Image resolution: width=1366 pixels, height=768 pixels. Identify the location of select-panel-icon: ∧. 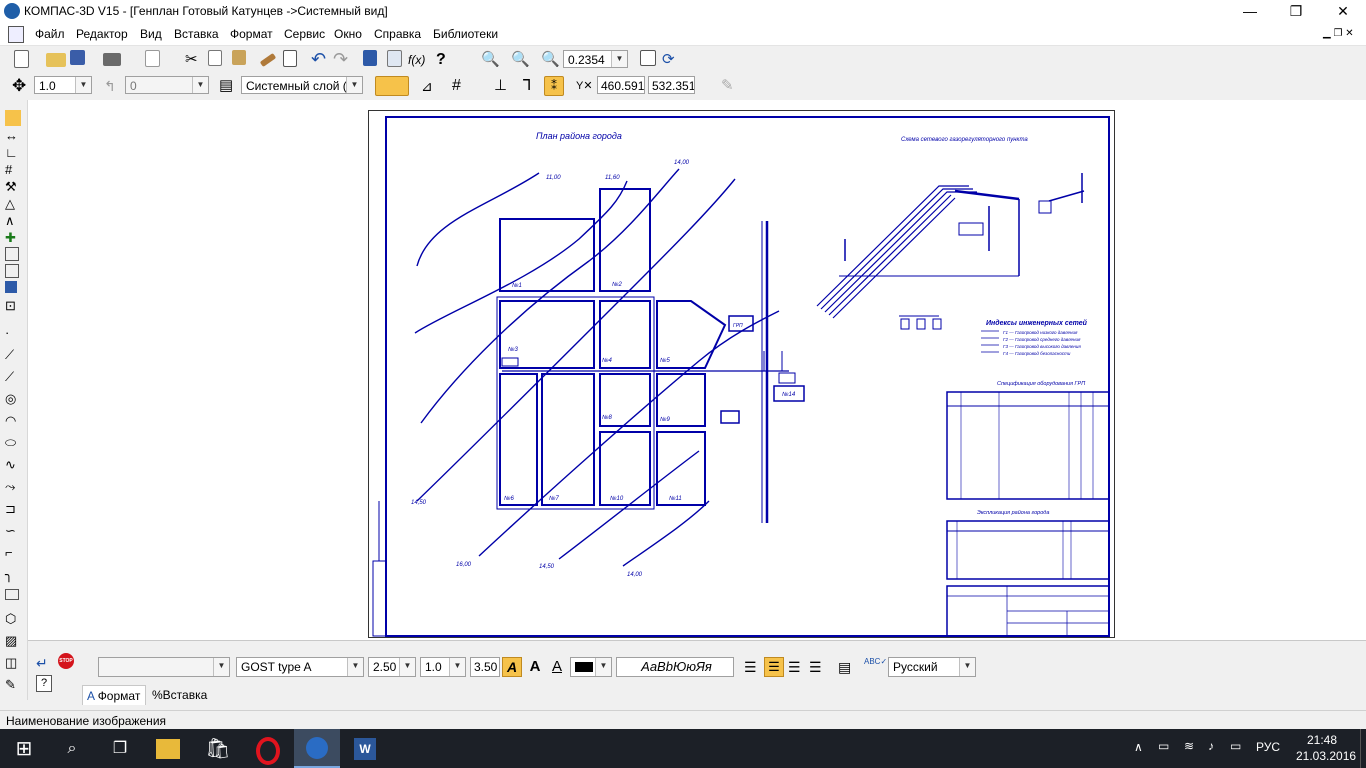
(13, 221).